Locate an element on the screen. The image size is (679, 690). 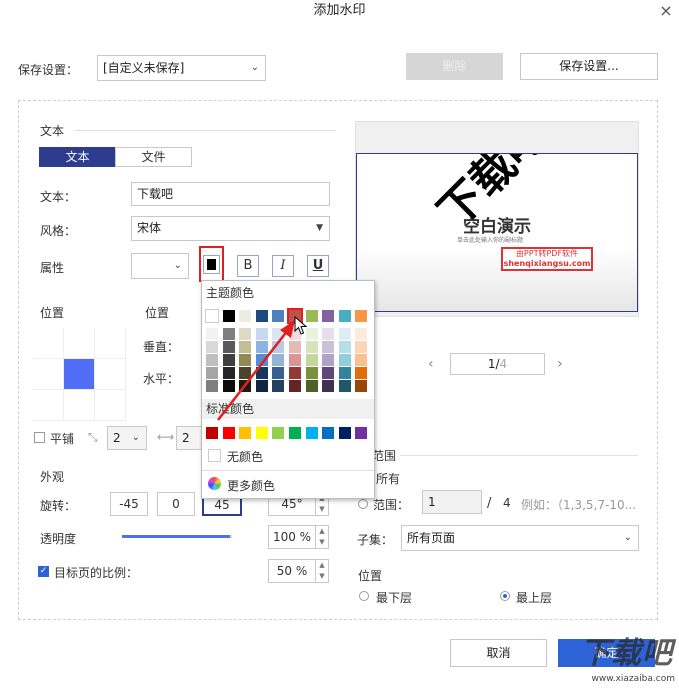
text-label: 文本： is located at coordinates (58, 197).